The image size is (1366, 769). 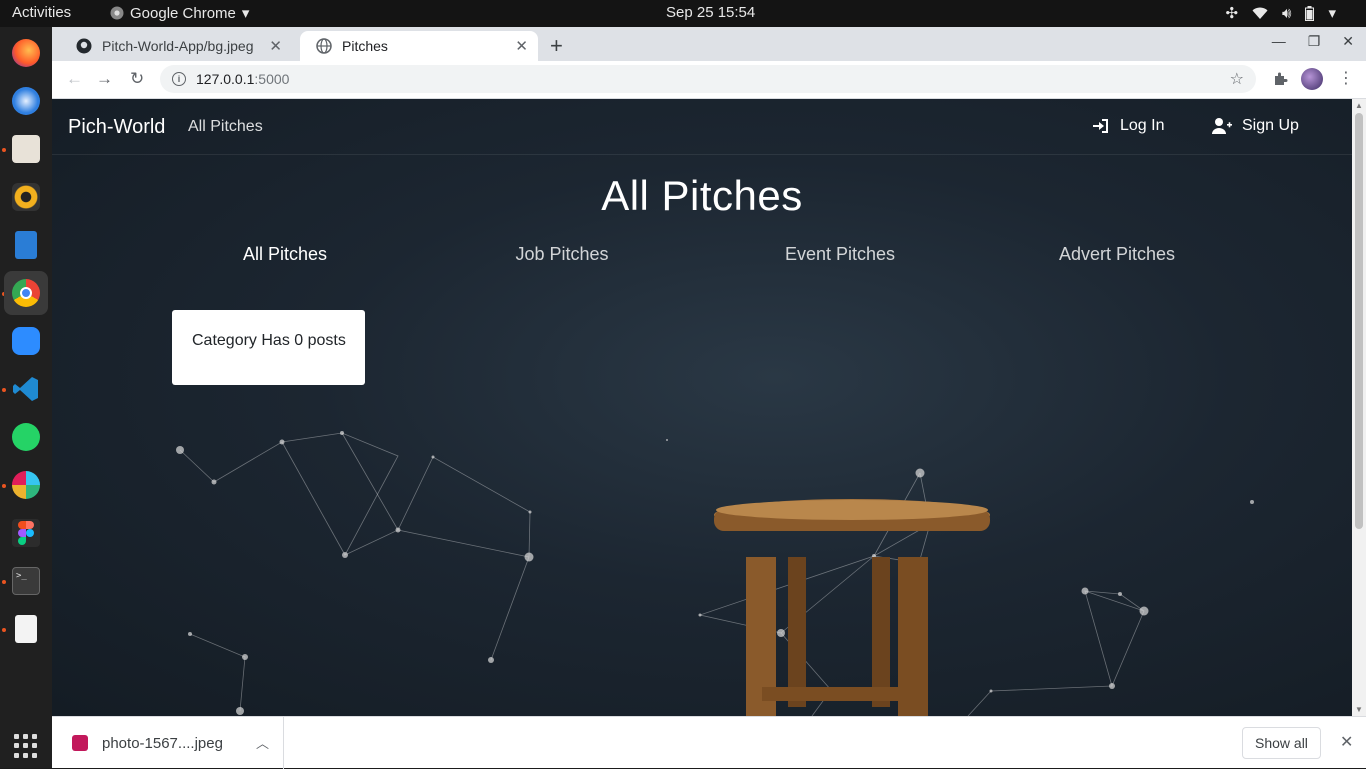 What do you see at coordinates (1279, 41) in the screenshot?
I see `minimize-icon: —` at bounding box center [1279, 41].